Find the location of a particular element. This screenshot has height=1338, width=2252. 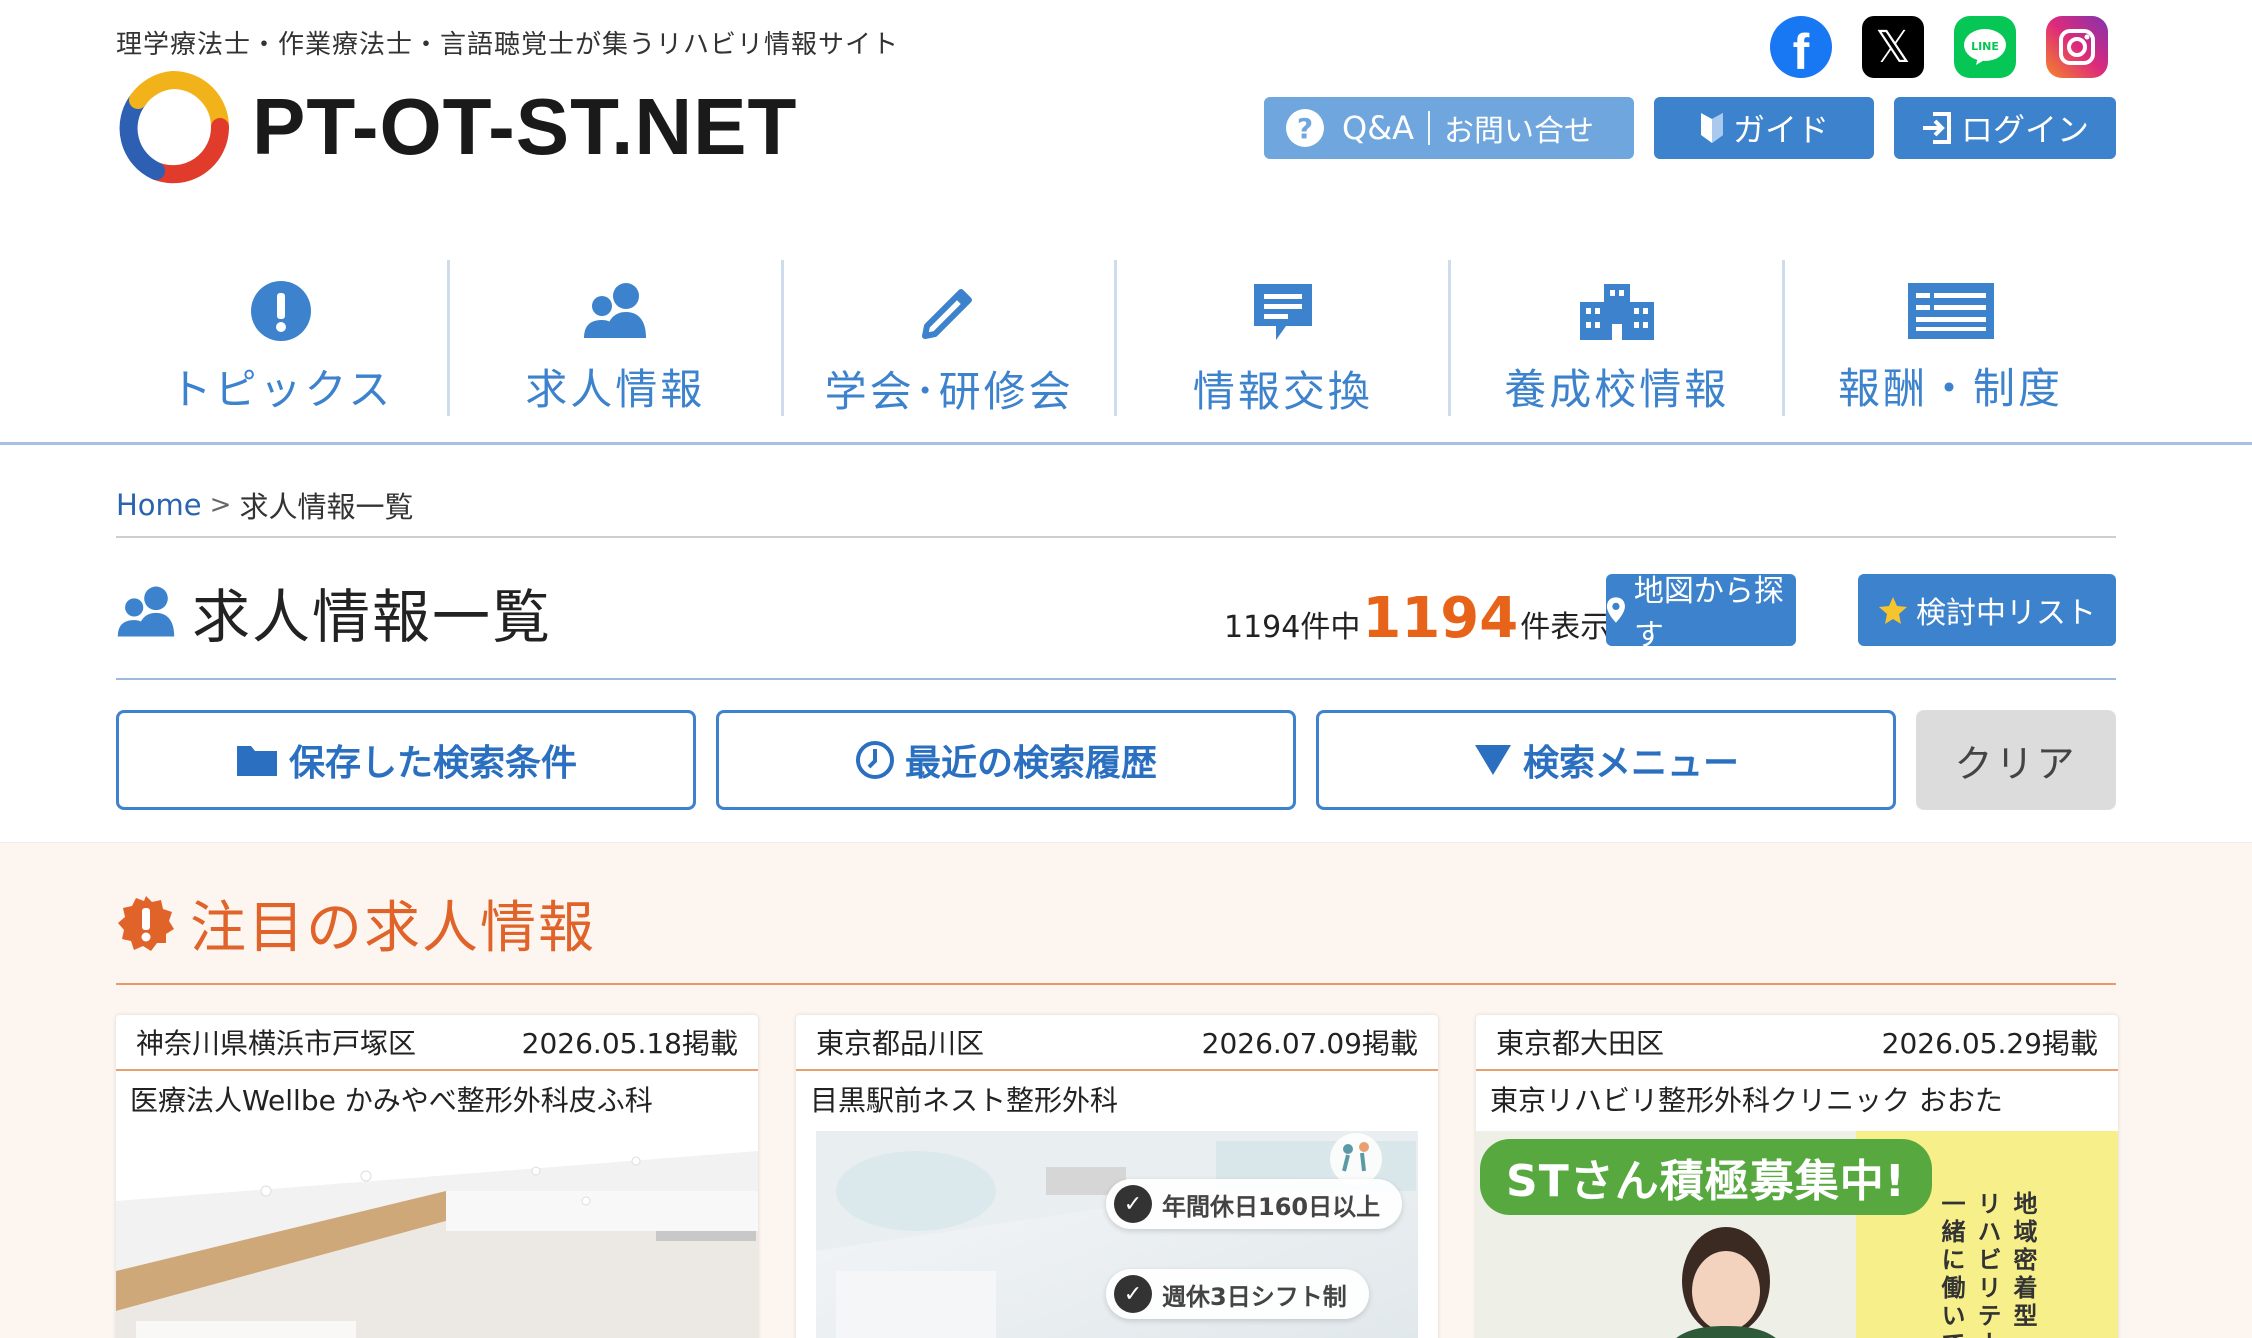

guide-button: ガイド is located at coordinates (1764, 128).